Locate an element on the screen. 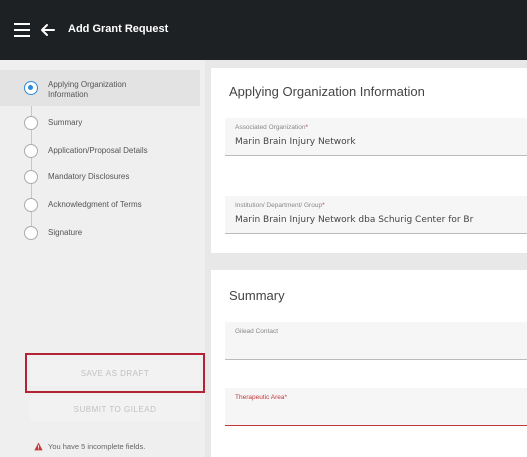  step-acknowledgment: Acknowledgment of Terms is located at coordinates (100, 208).